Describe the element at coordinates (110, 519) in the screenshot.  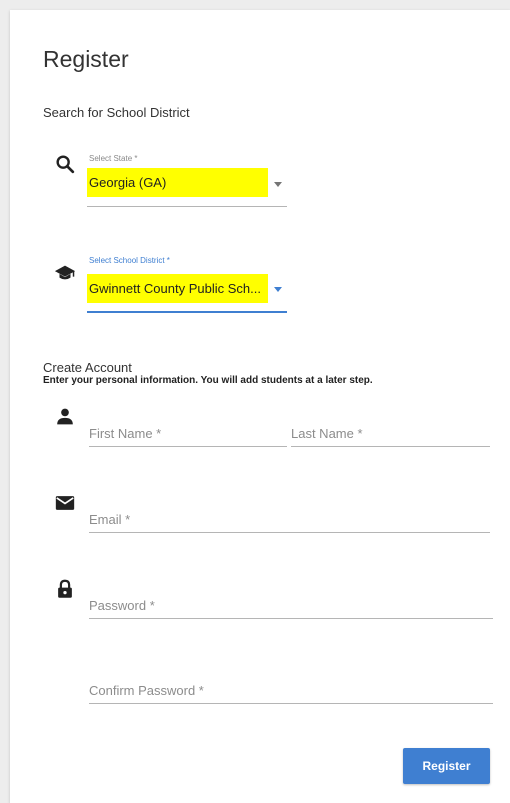
I see `email-placeholder: Email *` at that location.